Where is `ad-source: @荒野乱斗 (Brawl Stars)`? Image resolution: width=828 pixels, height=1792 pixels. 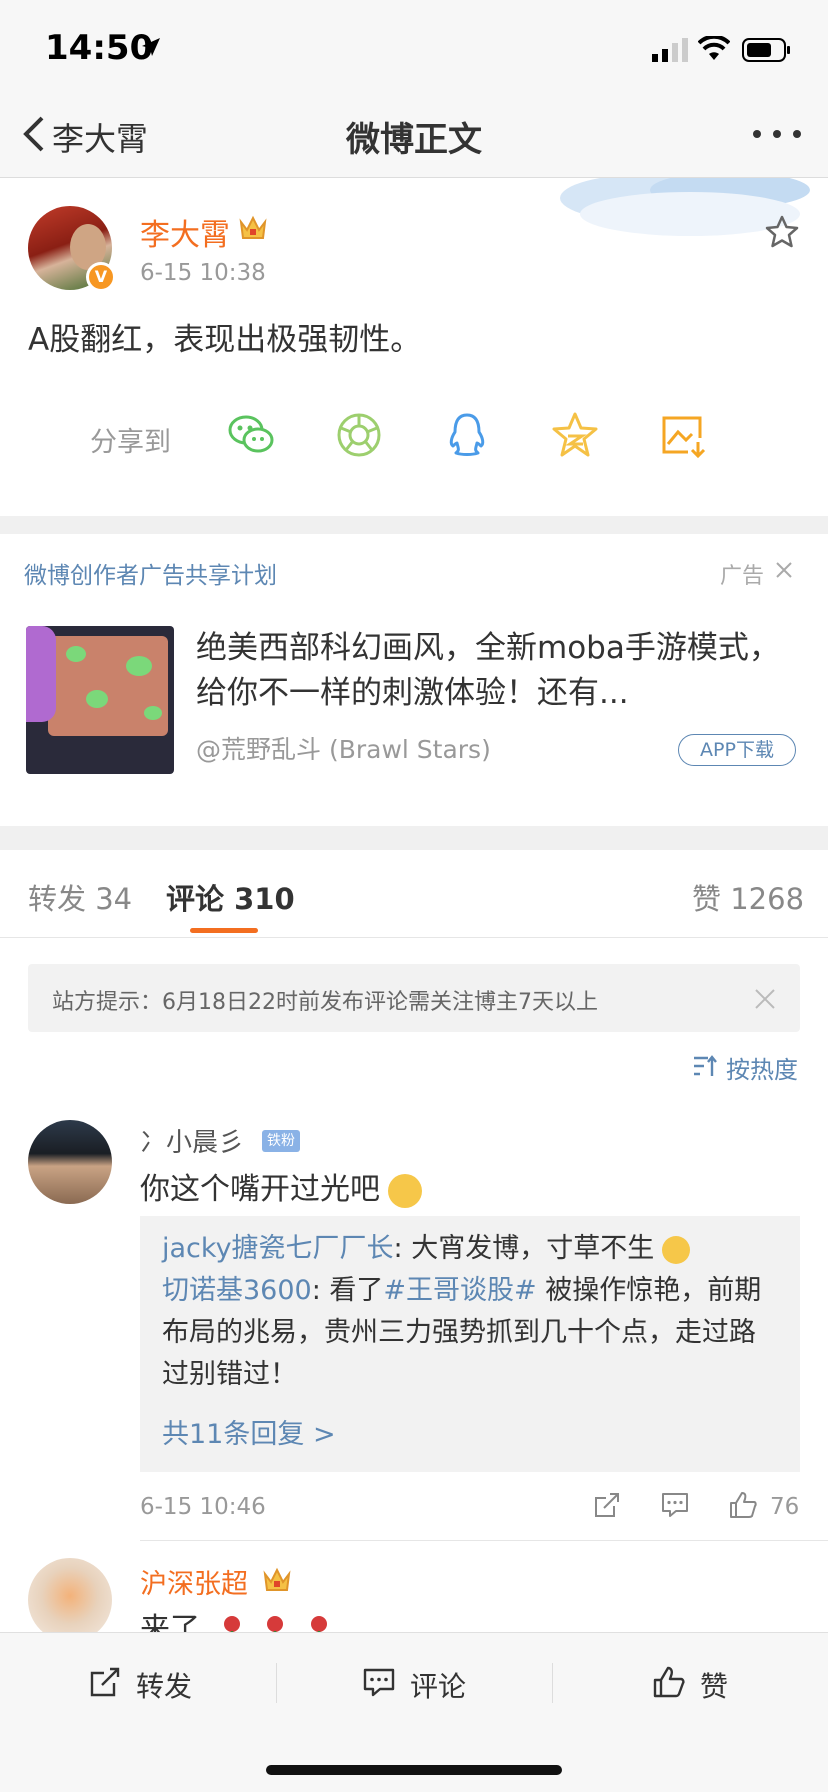
ad-source: @荒野乱斗 (Brawl Stars) is located at coordinates (343, 748).